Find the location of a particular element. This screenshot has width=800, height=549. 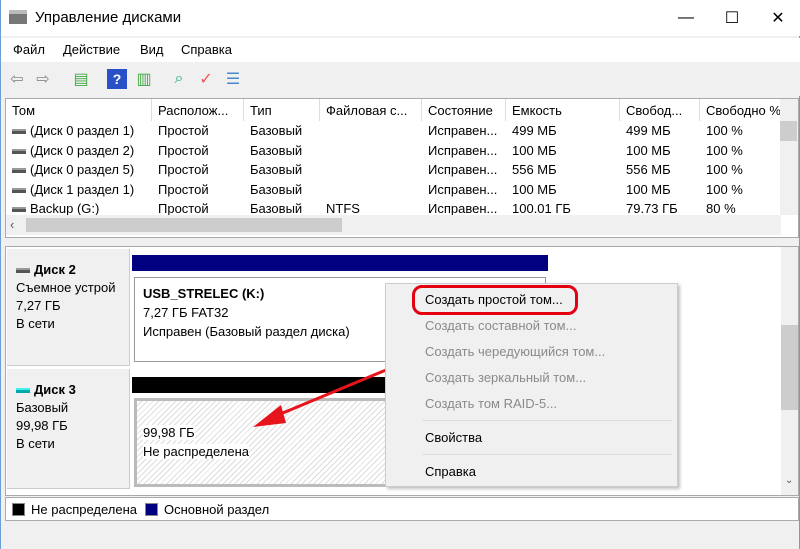

context-menu-item: Справка is located at coordinates (450, 471).